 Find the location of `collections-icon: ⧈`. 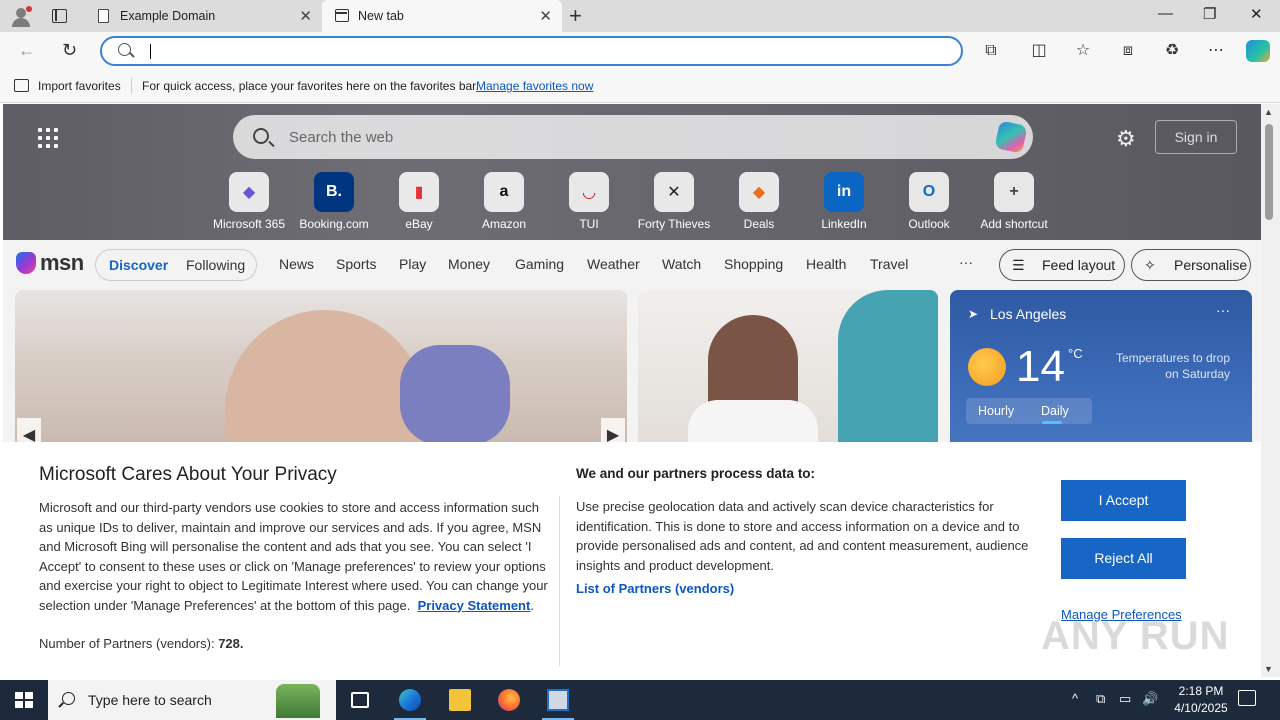

collections-icon: ⧈ is located at coordinates (1128, 51).